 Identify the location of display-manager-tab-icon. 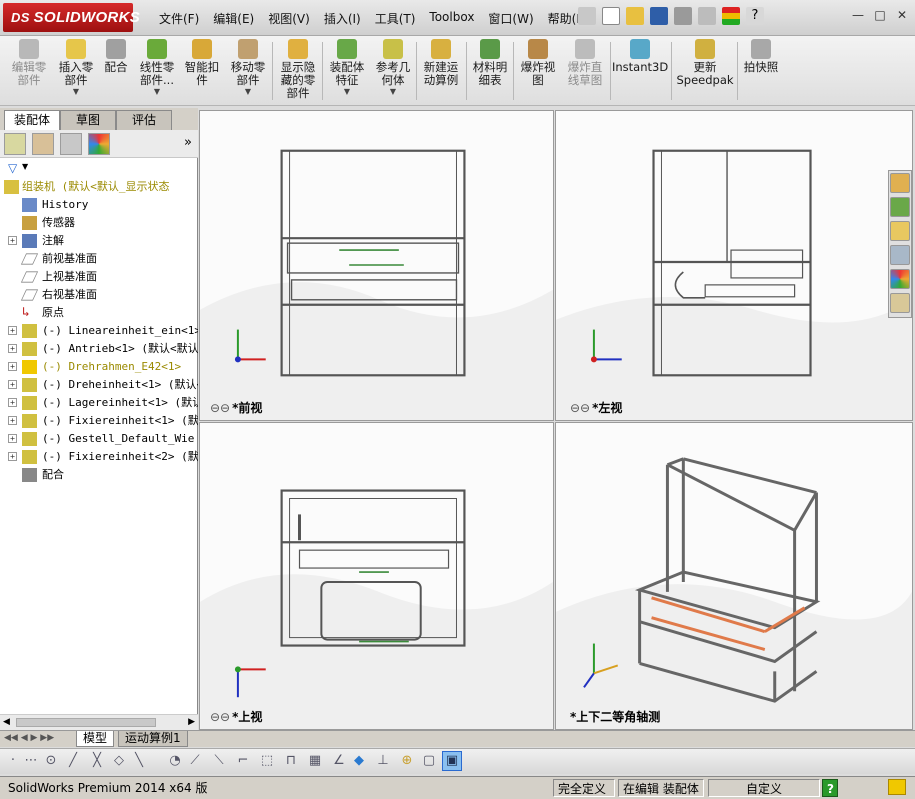
(99, 144).